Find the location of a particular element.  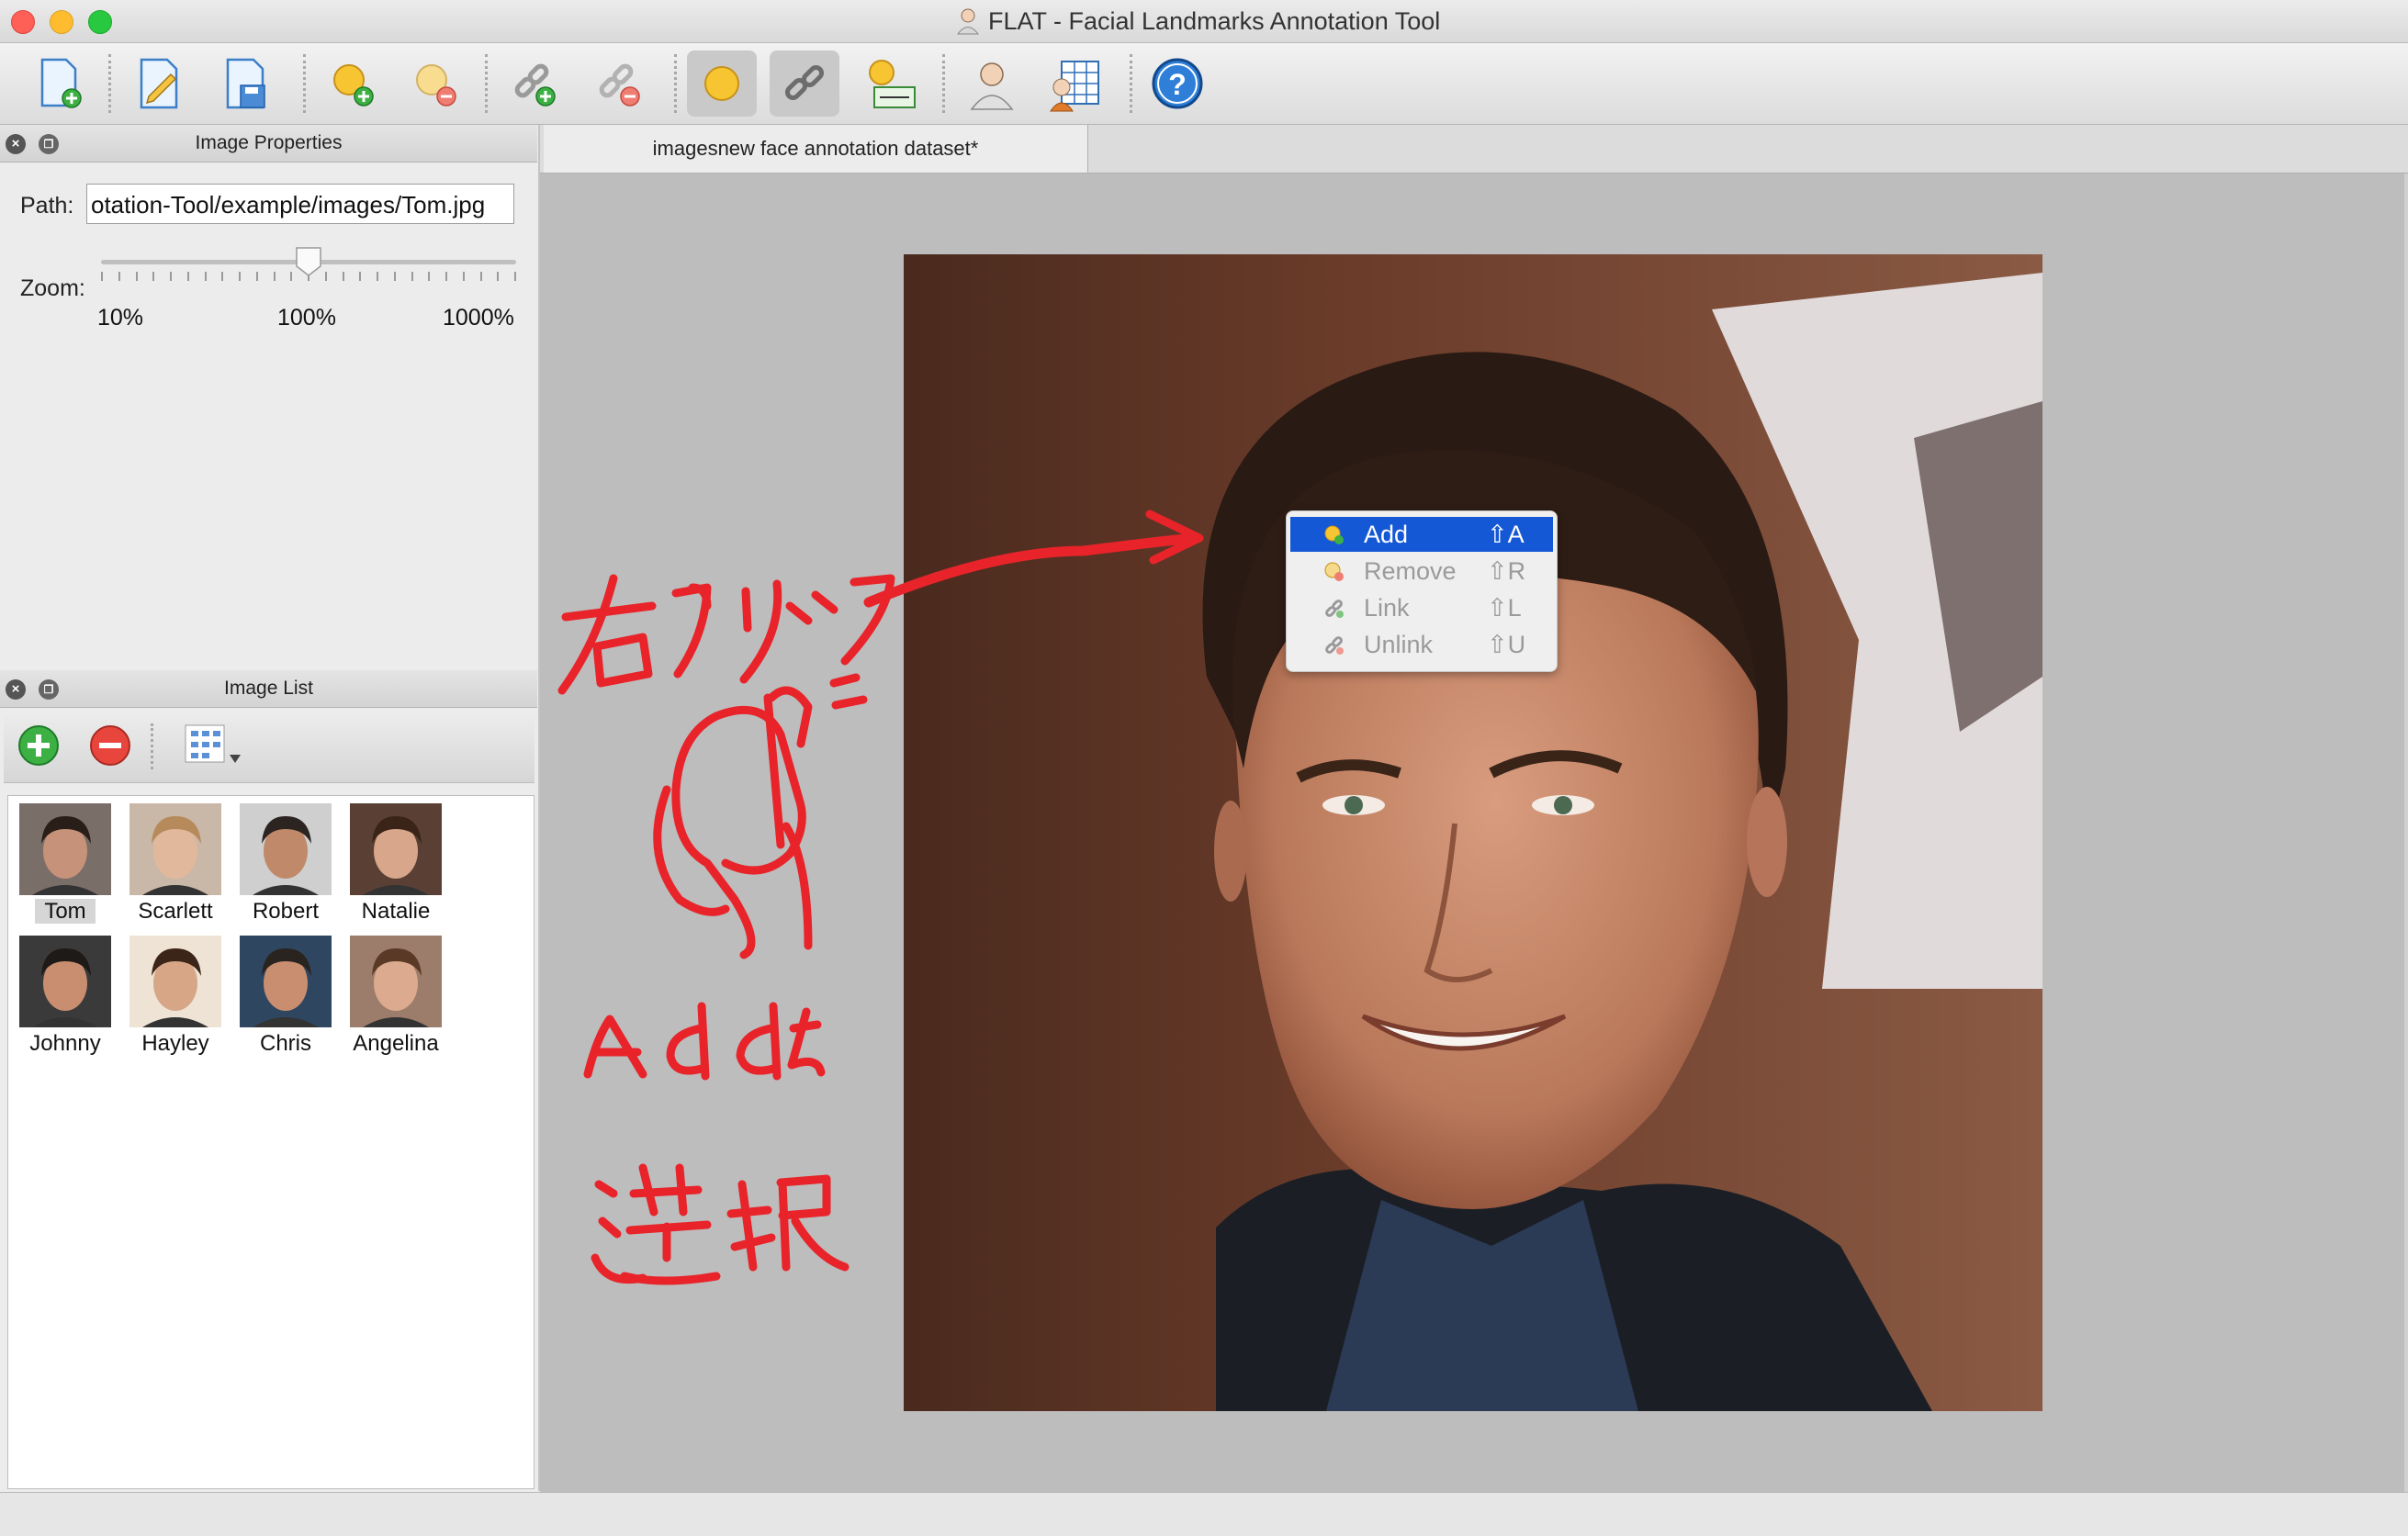

show-links-icon is located at coordinates (804, 82).